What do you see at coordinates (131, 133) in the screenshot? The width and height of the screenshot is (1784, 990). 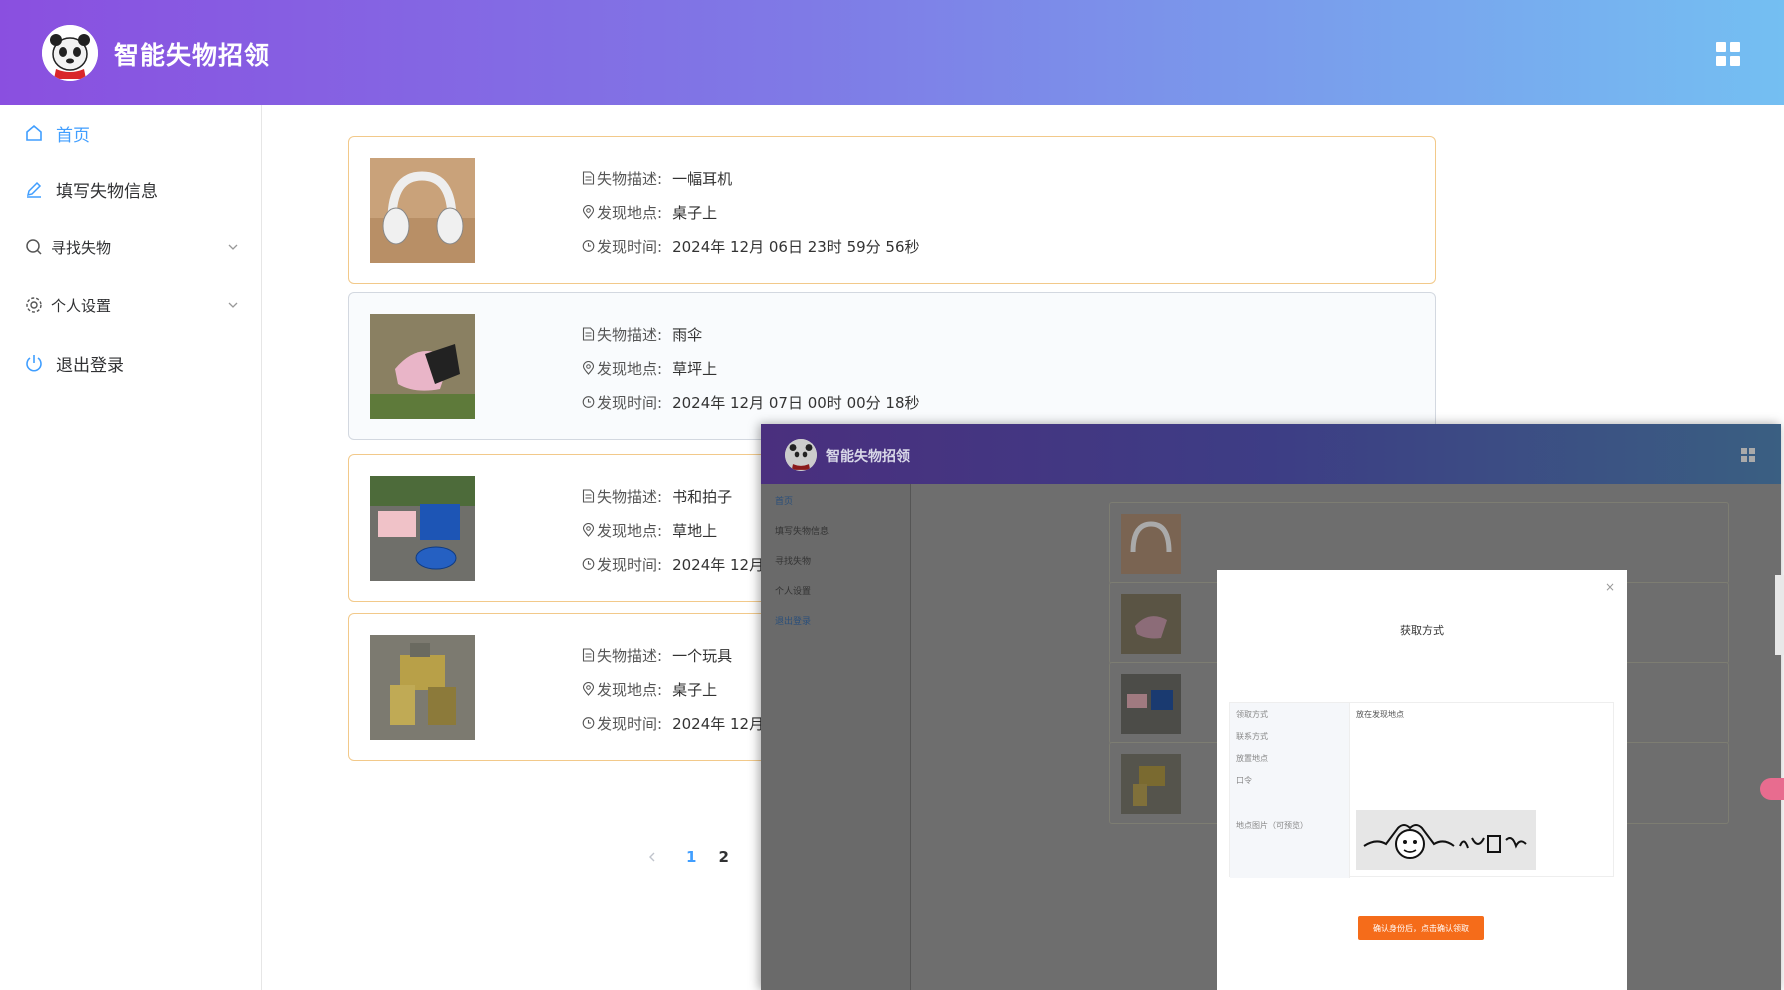 I see `sidebar-item-home: 首页` at bounding box center [131, 133].